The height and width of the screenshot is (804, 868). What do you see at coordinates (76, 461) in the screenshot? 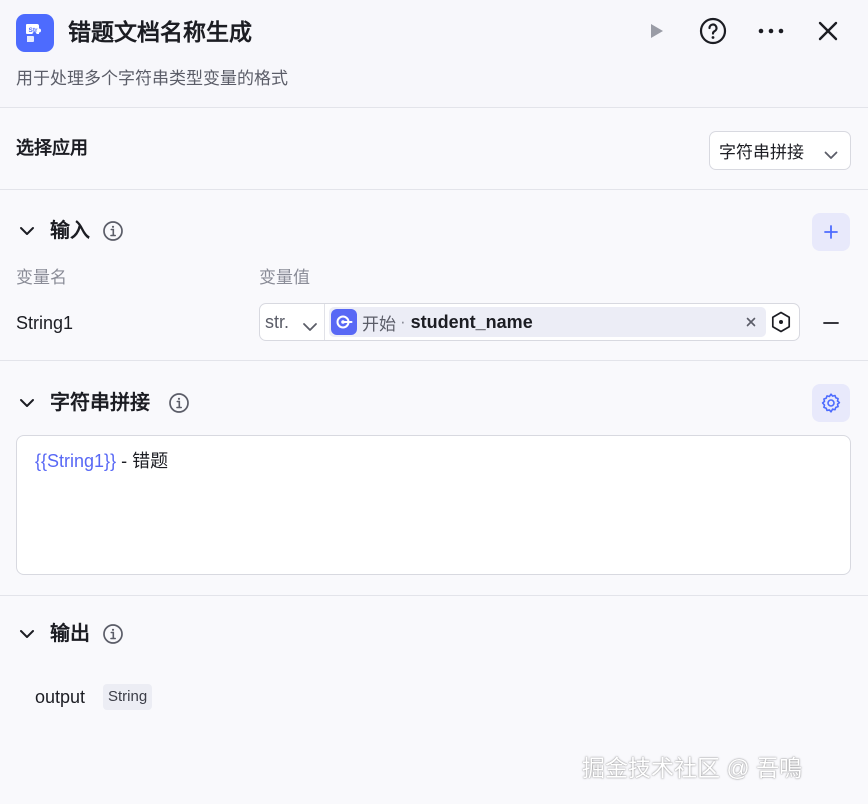
I see `template-variable: {{String1}}` at bounding box center [76, 461].